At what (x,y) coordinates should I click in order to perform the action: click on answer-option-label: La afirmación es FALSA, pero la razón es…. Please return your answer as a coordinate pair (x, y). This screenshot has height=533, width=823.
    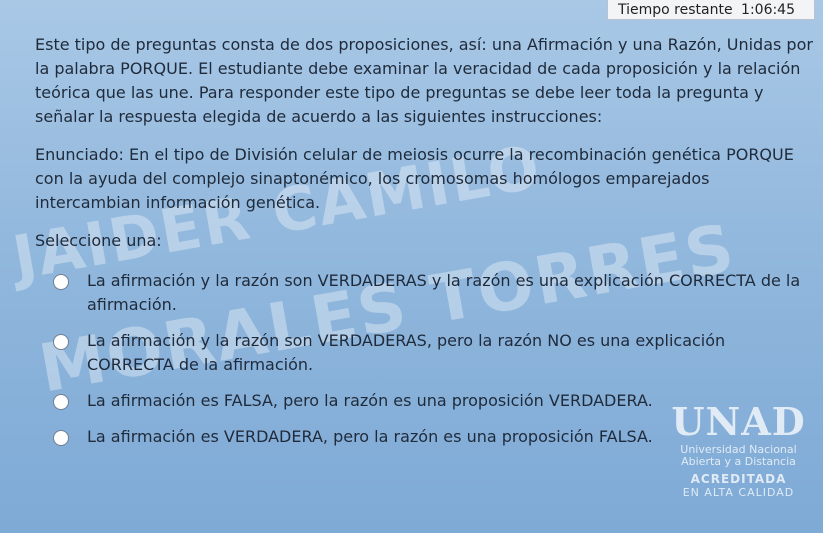
    Looking at the image, I should click on (370, 401).